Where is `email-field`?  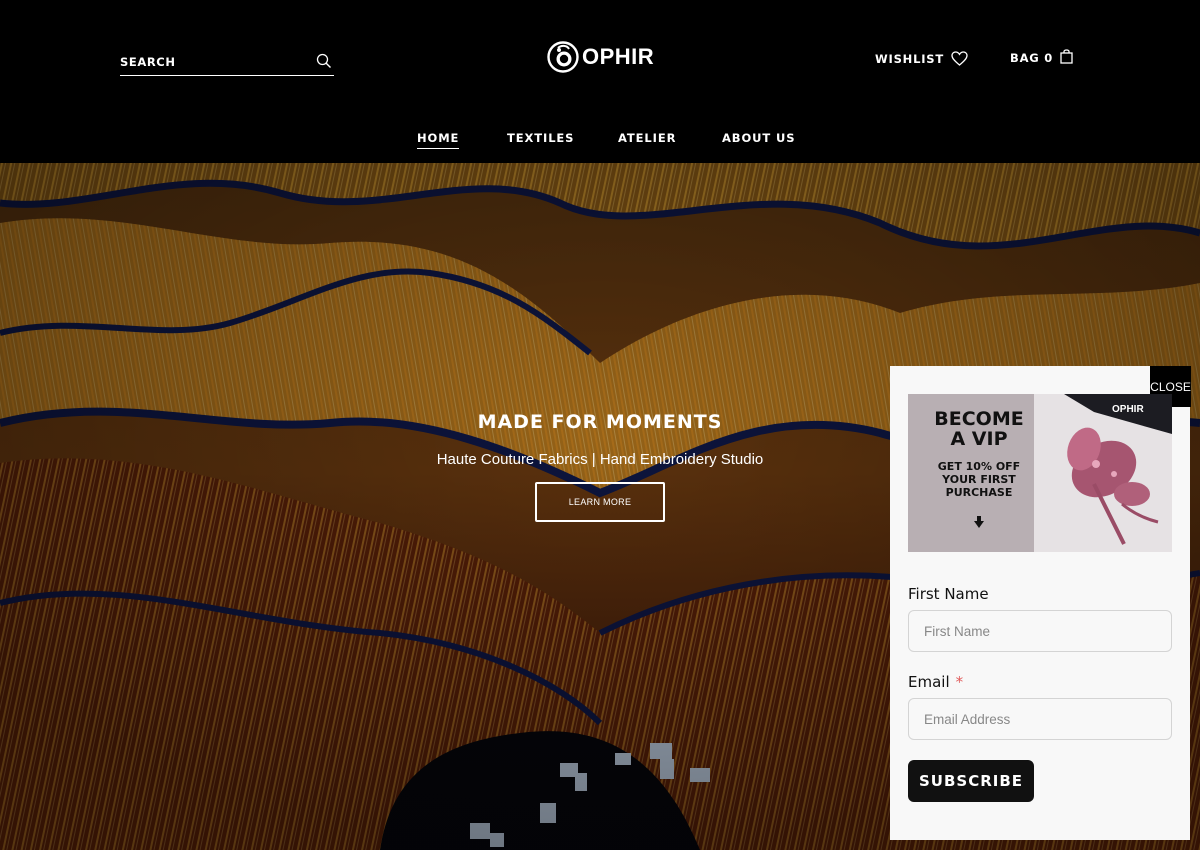
email-field is located at coordinates (1040, 719).